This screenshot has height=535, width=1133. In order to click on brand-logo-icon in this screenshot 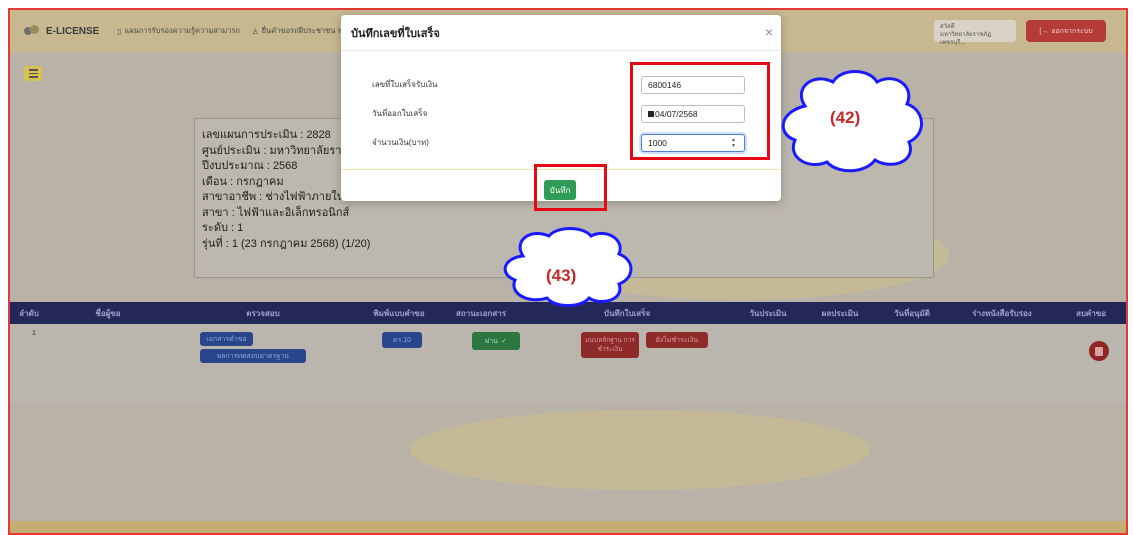, I will do `click(32, 31)`.